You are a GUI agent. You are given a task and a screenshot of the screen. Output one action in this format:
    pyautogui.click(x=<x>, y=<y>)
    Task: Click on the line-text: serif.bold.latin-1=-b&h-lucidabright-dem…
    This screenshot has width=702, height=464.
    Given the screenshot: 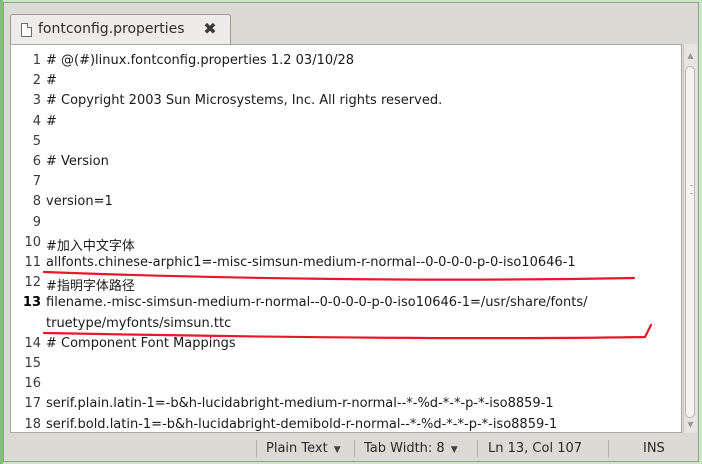 What is the action you would take?
    pyautogui.click(x=302, y=424)
    